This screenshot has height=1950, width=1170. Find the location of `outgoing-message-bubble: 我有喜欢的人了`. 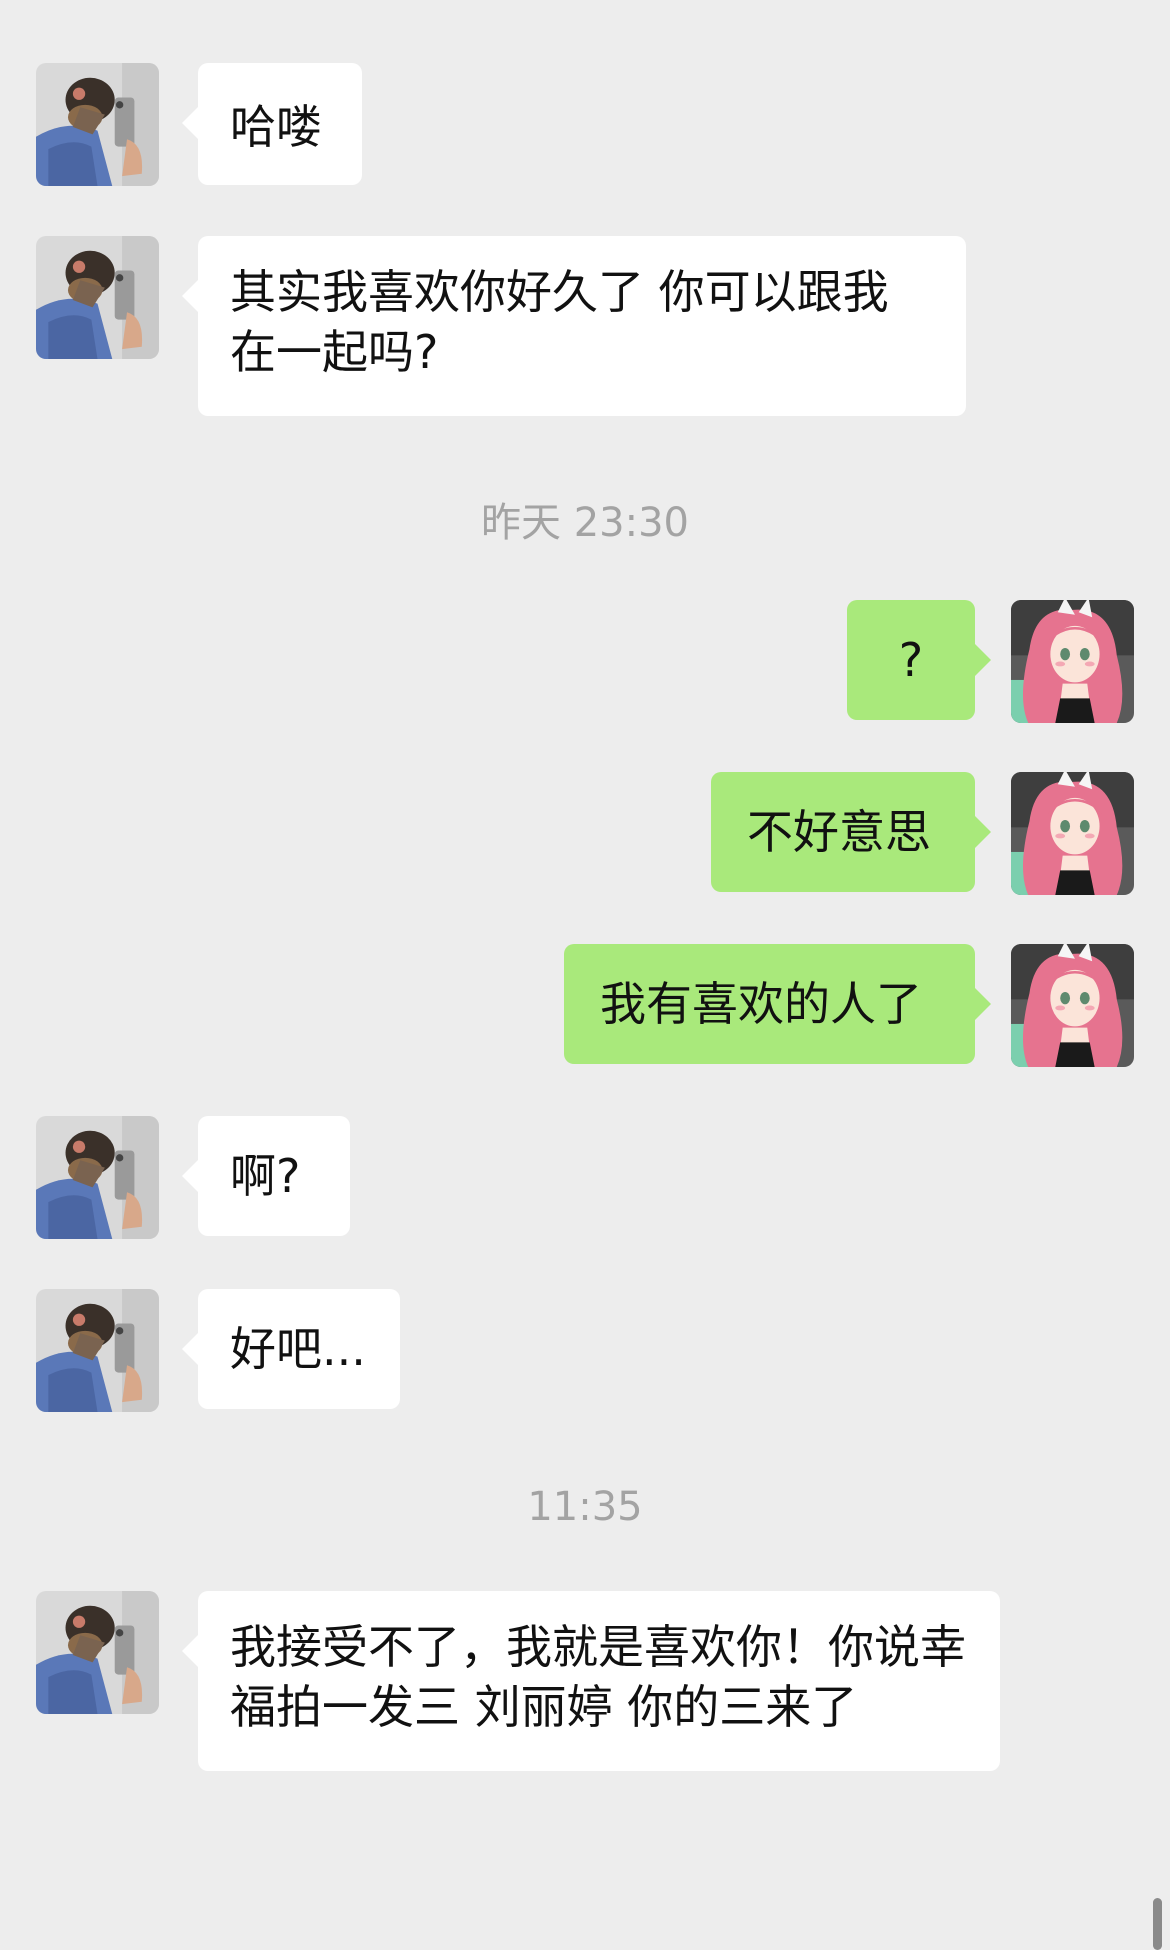

outgoing-message-bubble: 我有喜欢的人了 is located at coordinates (777, 1004).